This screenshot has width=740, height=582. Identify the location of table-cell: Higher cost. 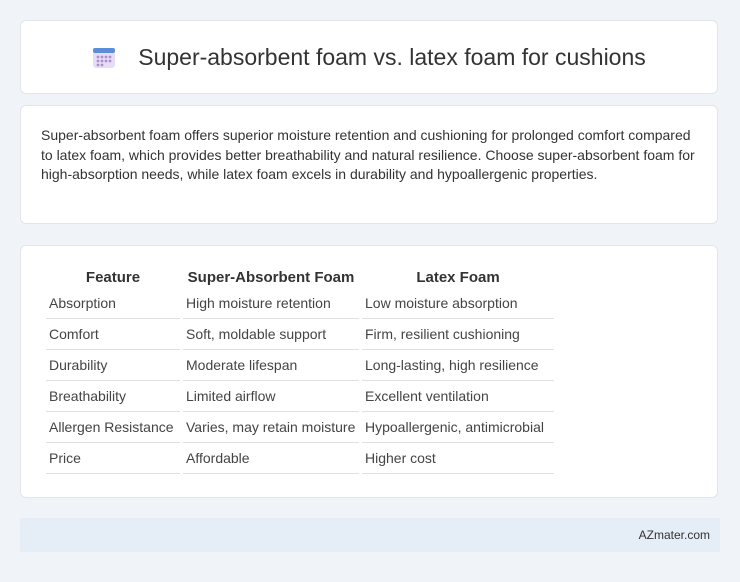
(458, 458).